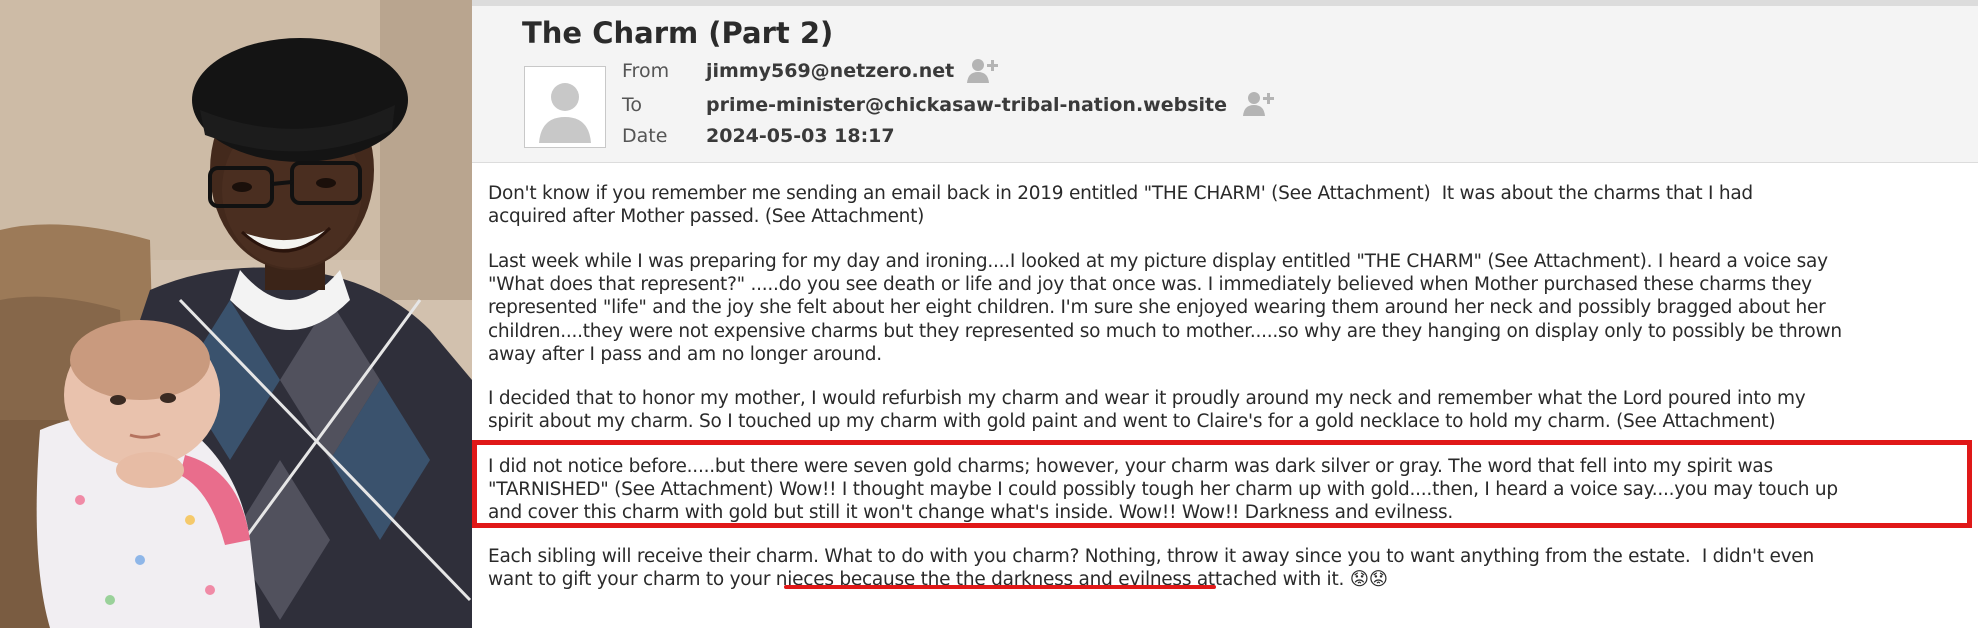  What do you see at coordinates (632, 105) in the screenshot?
I see `to-label: To` at bounding box center [632, 105].